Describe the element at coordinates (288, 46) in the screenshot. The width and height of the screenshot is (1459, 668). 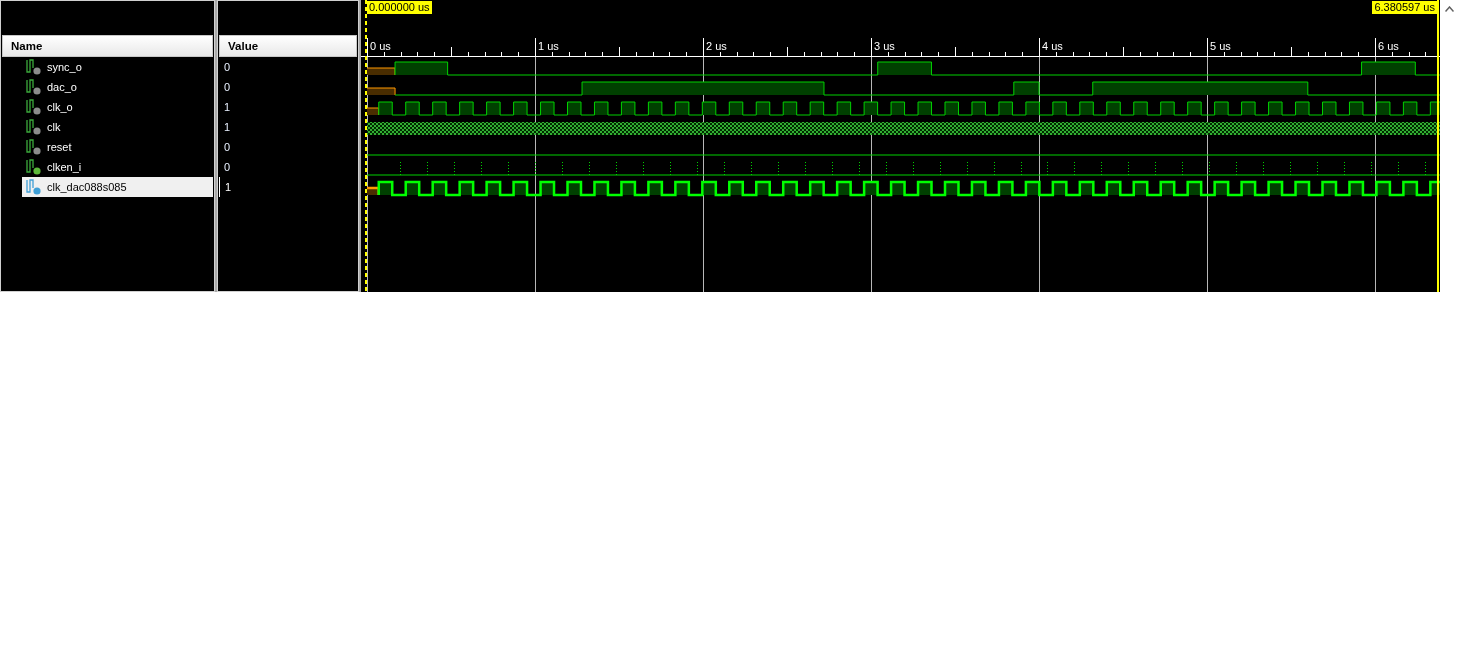
I see `column-header: Value` at that location.